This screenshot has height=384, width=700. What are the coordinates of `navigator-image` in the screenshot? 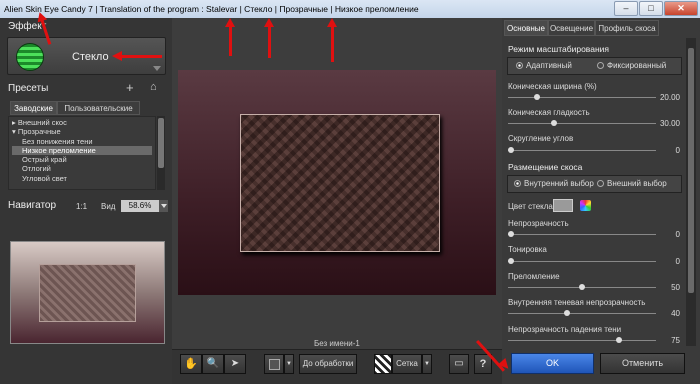 It's located at (87, 293).